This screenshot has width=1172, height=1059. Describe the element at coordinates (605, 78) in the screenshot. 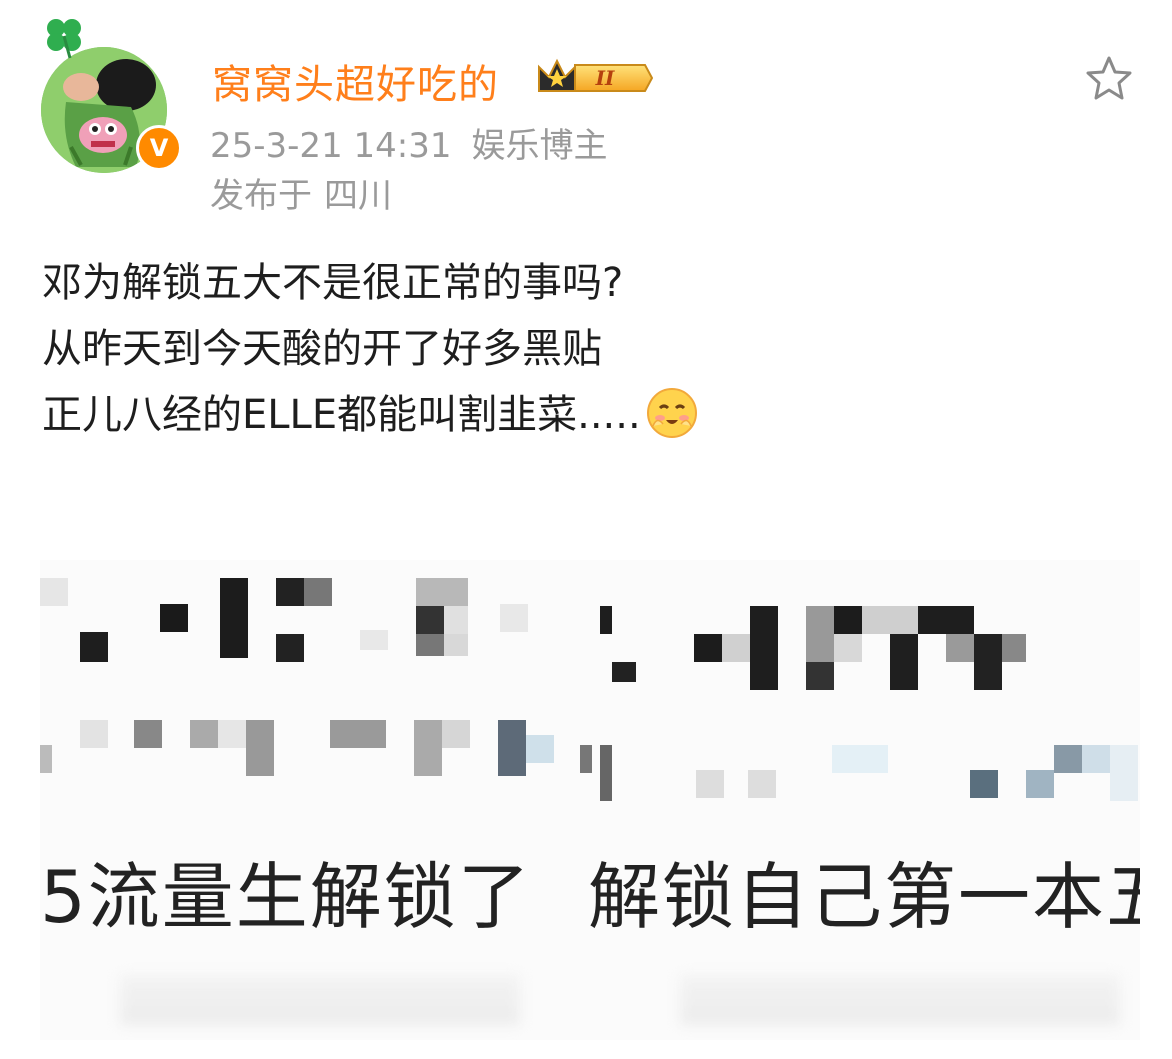

I see `vip-level-label: II` at that location.